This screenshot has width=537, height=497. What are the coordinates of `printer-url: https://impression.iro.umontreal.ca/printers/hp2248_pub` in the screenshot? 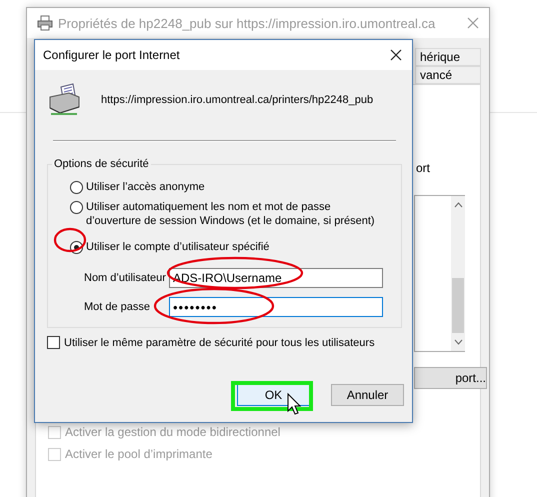 It's located at (237, 100).